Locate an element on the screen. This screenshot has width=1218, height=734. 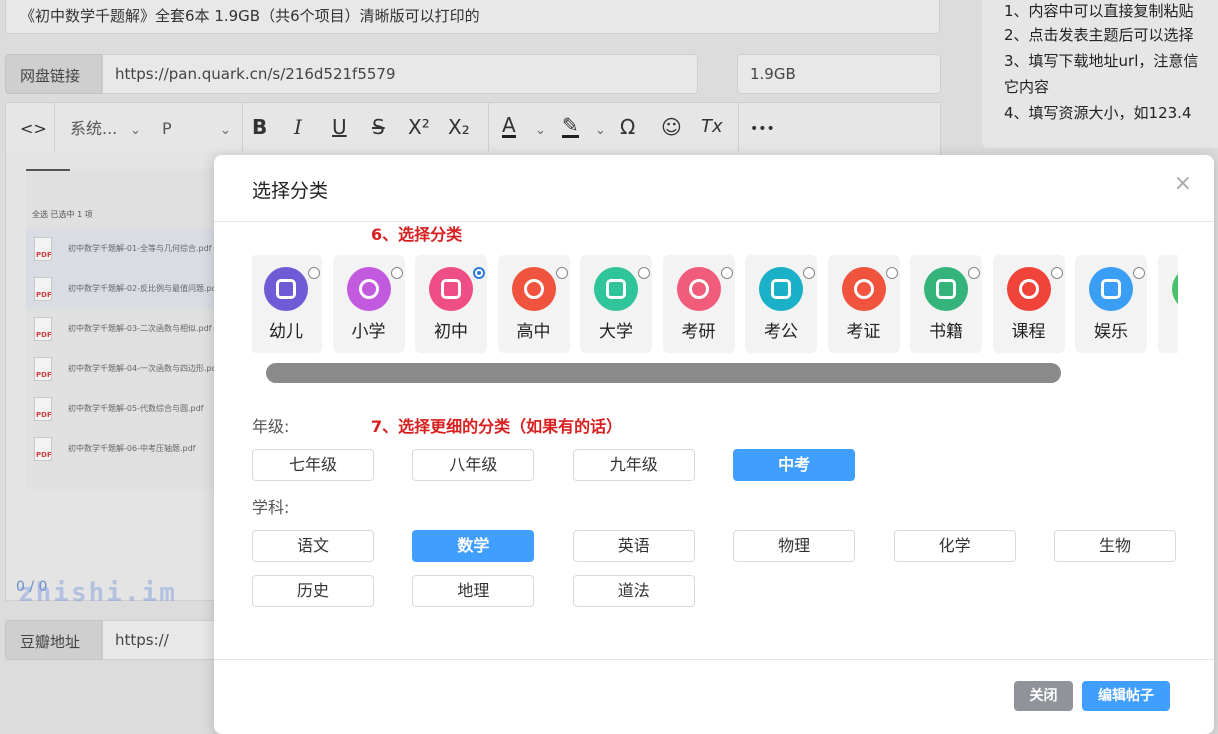
category-tile: 书籍 is located at coordinates (946, 304).